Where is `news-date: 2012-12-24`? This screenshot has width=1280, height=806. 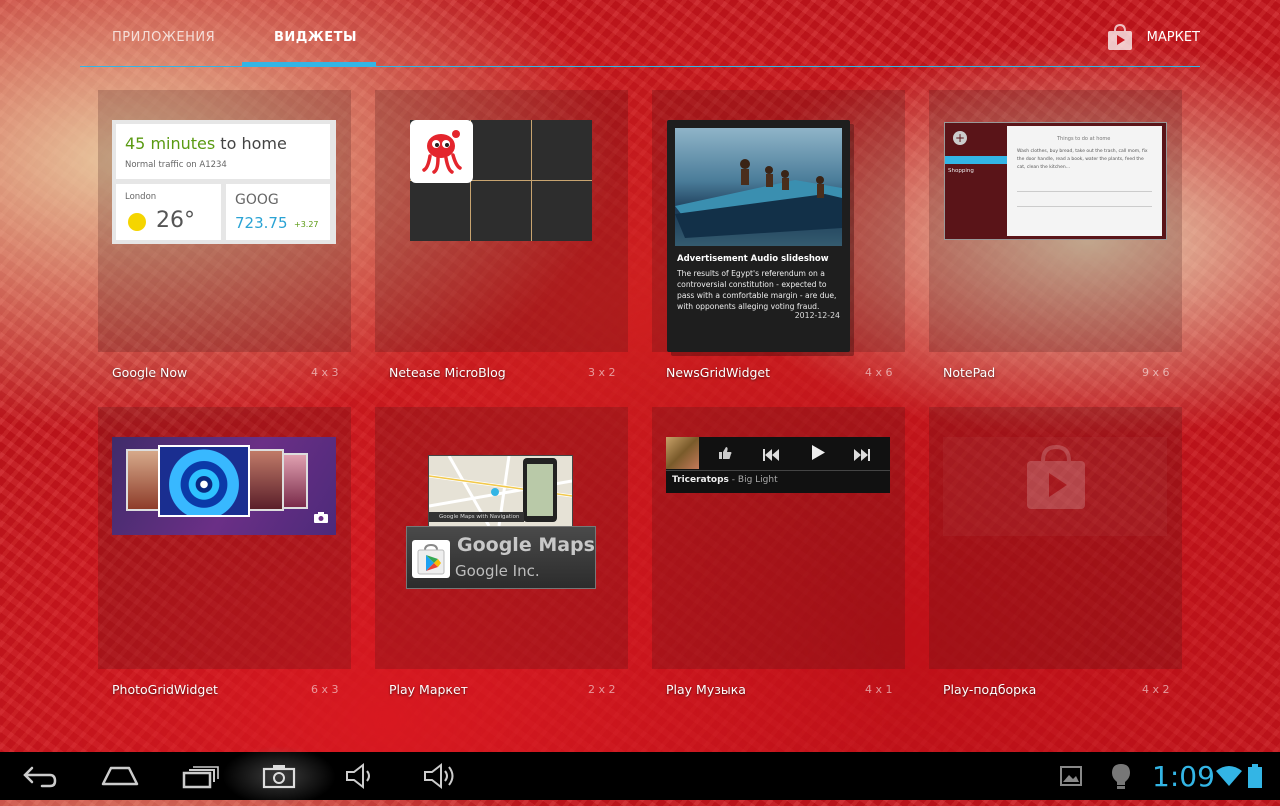 news-date: 2012-12-24 is located at coordinates (817, 315).